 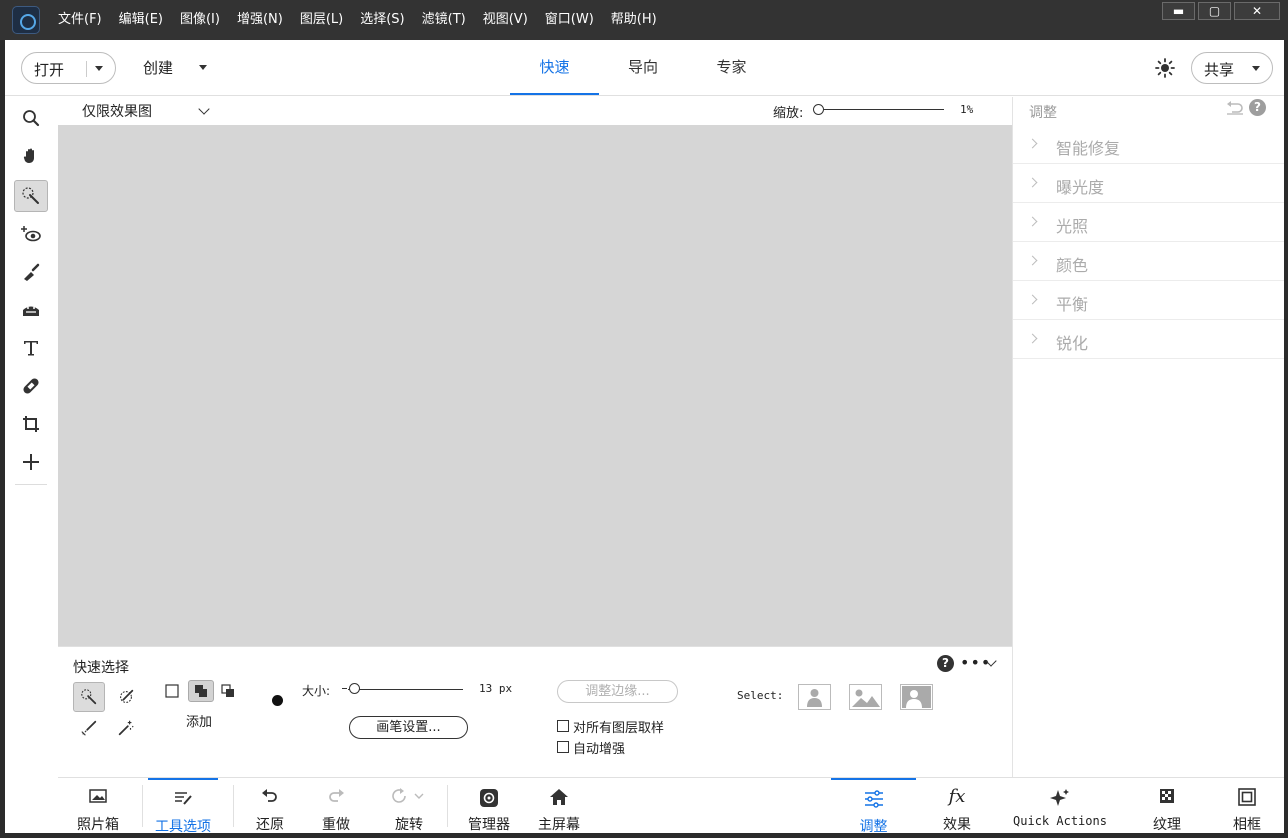 What do you see at coordinates (344, 688) in the screenshot?
I see `size-slider-minus` at bounding box center [344, 688].